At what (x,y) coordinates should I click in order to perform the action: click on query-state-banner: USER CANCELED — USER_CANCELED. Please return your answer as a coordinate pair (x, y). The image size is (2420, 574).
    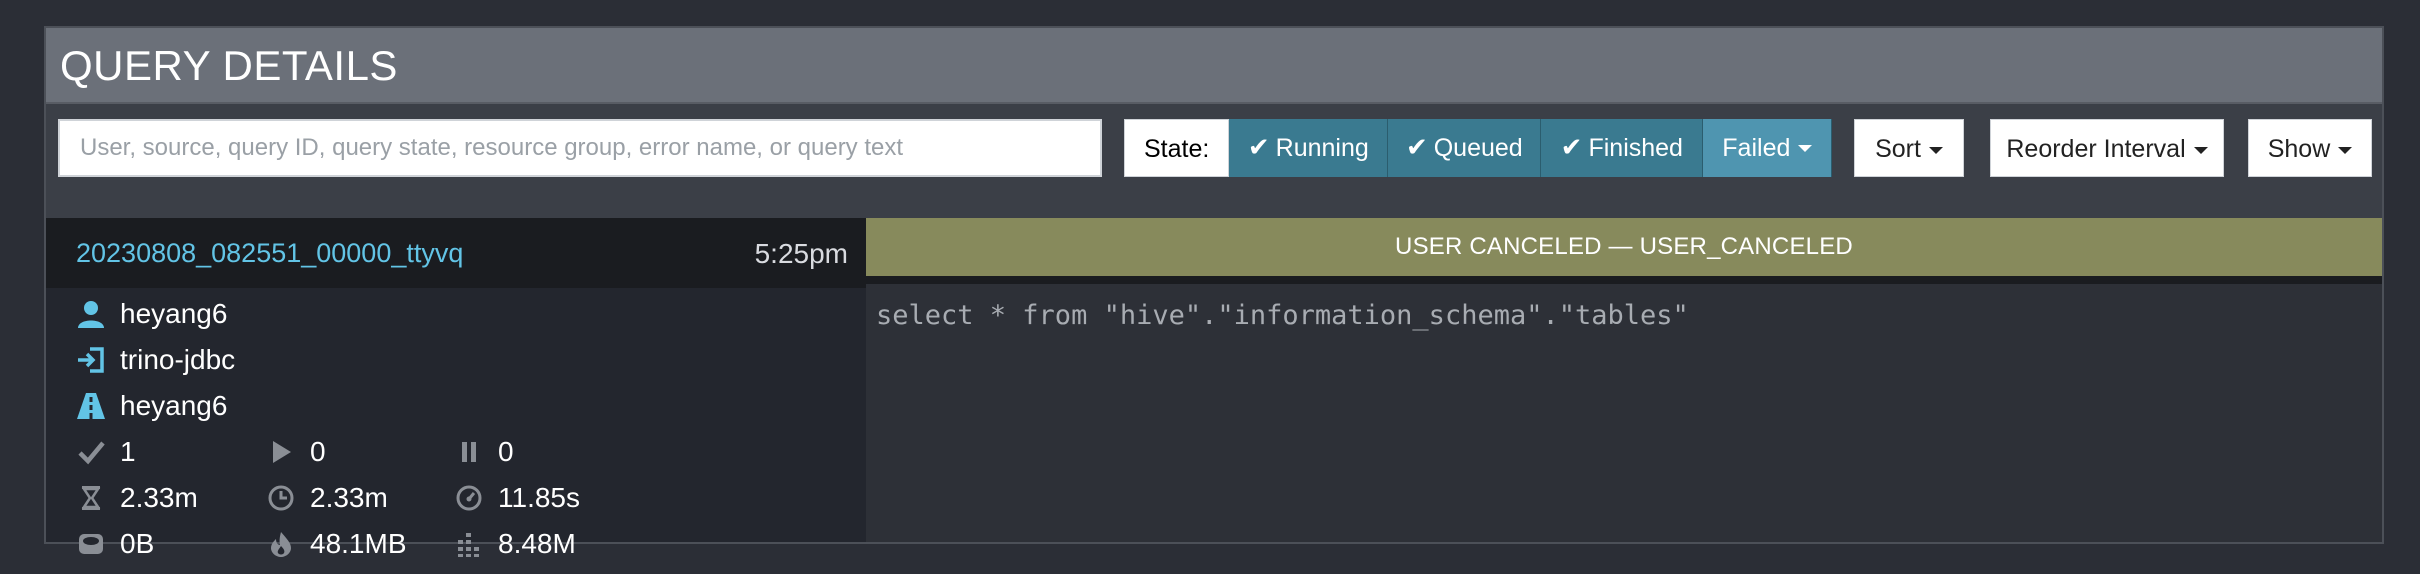
    Looking at the image, I should click on (1624, 247).